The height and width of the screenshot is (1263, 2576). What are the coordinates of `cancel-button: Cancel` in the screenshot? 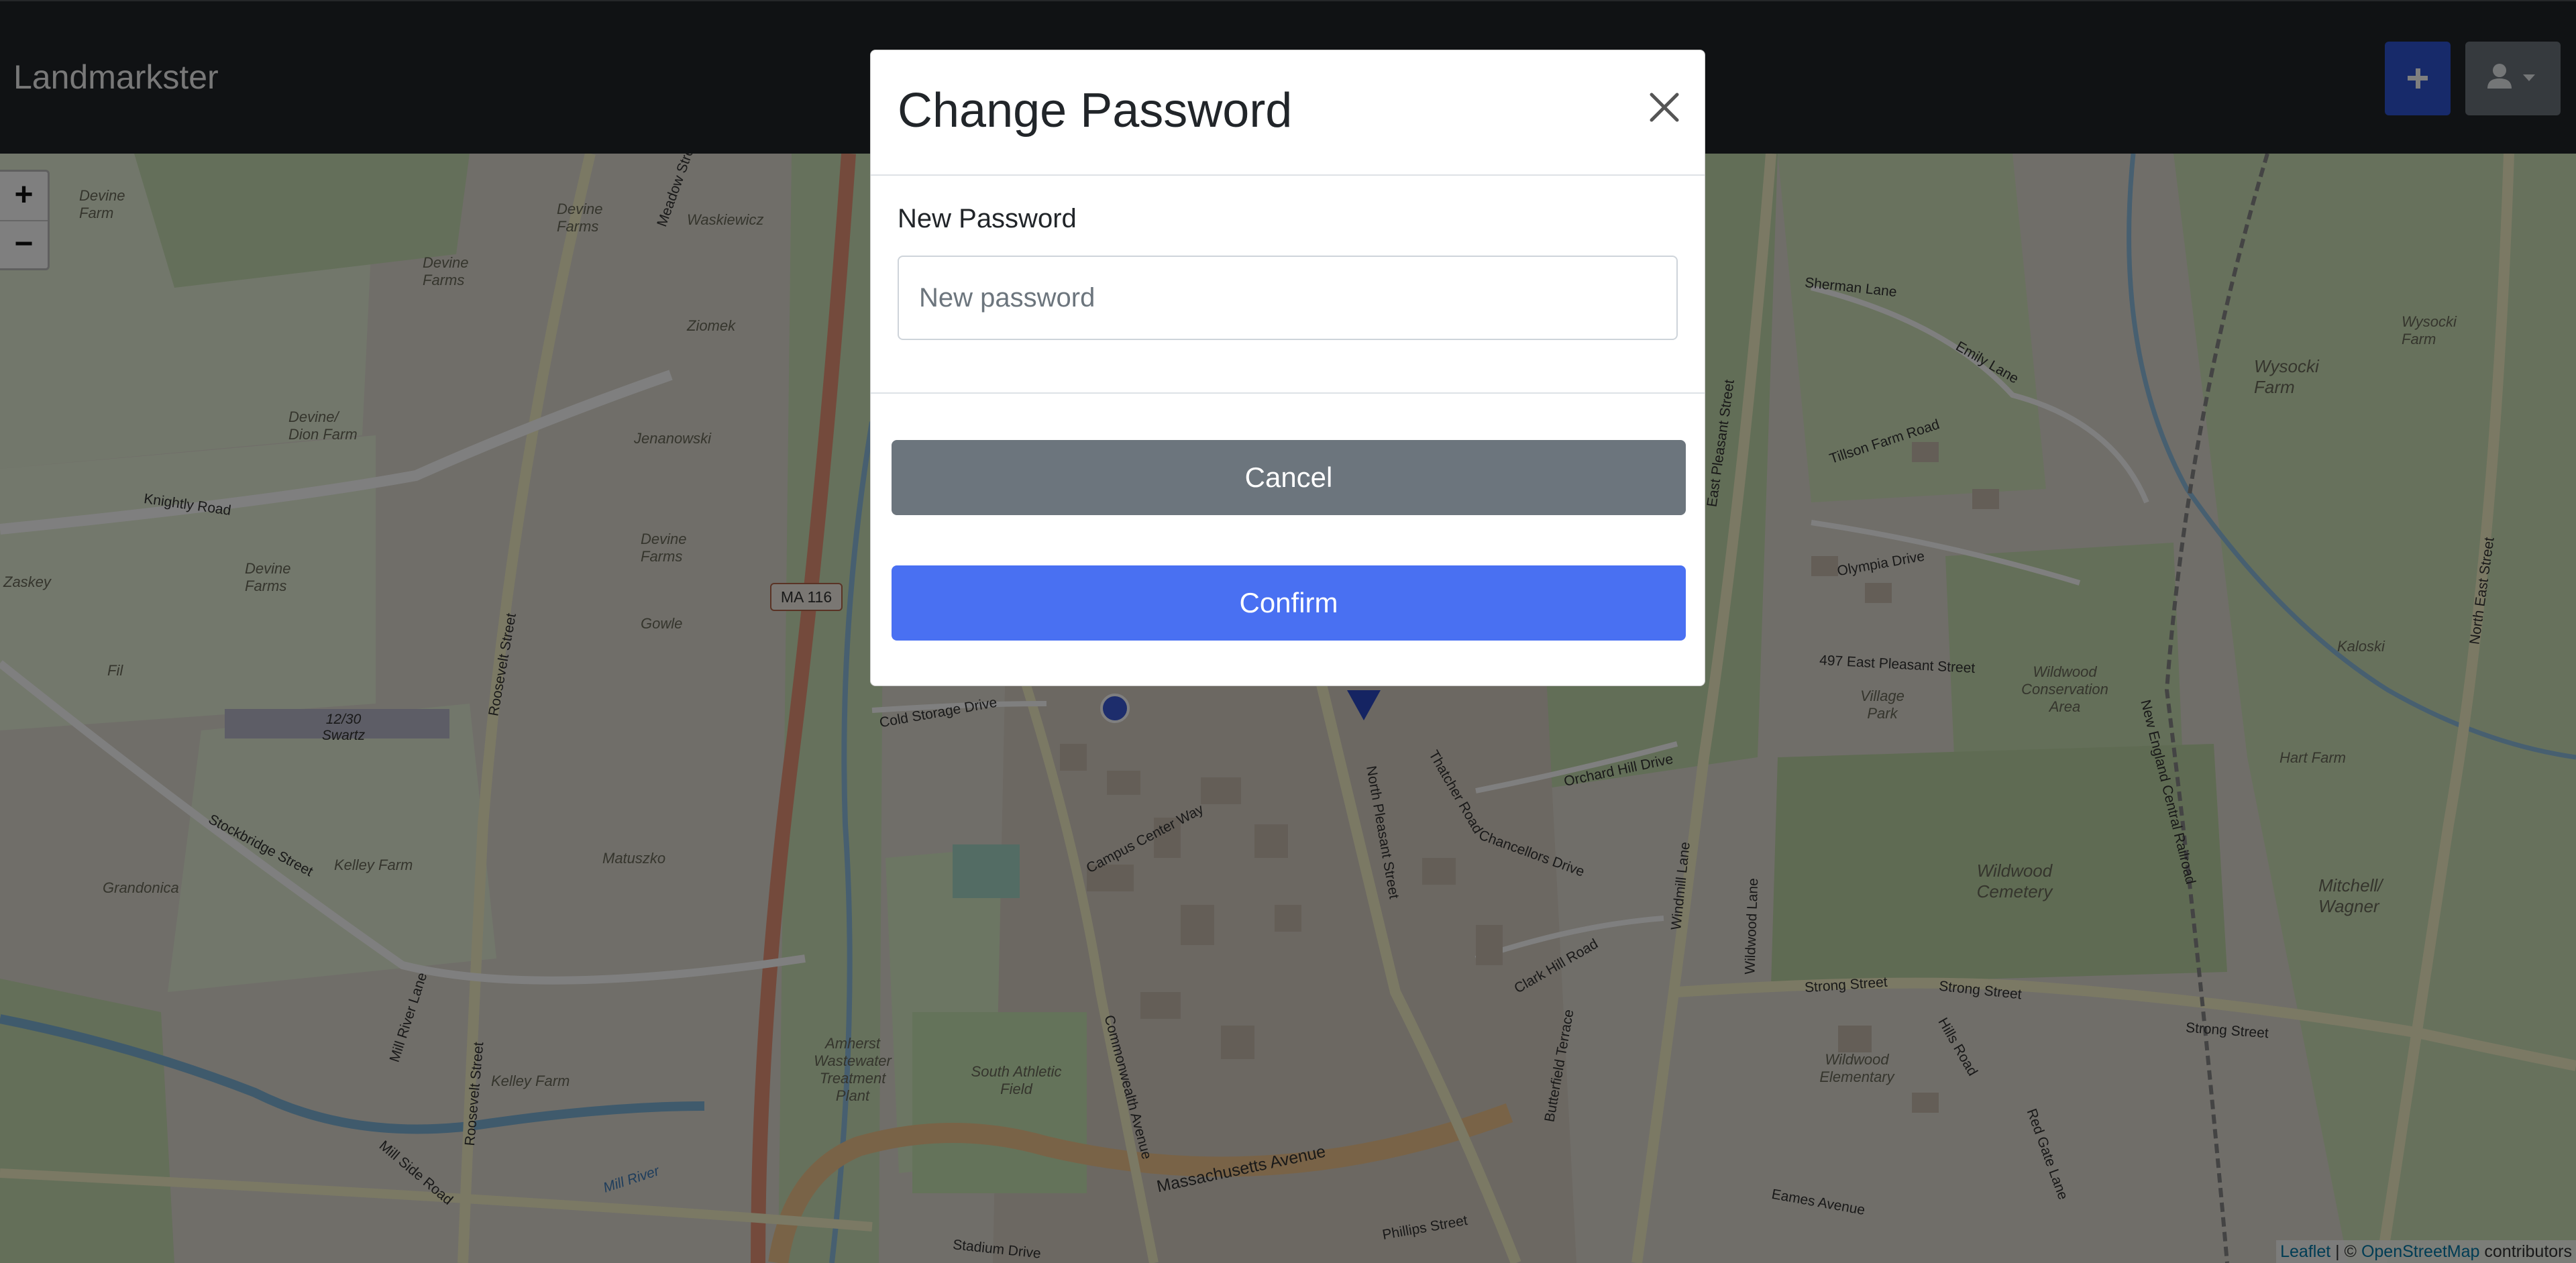 It's located at (1289, 477).